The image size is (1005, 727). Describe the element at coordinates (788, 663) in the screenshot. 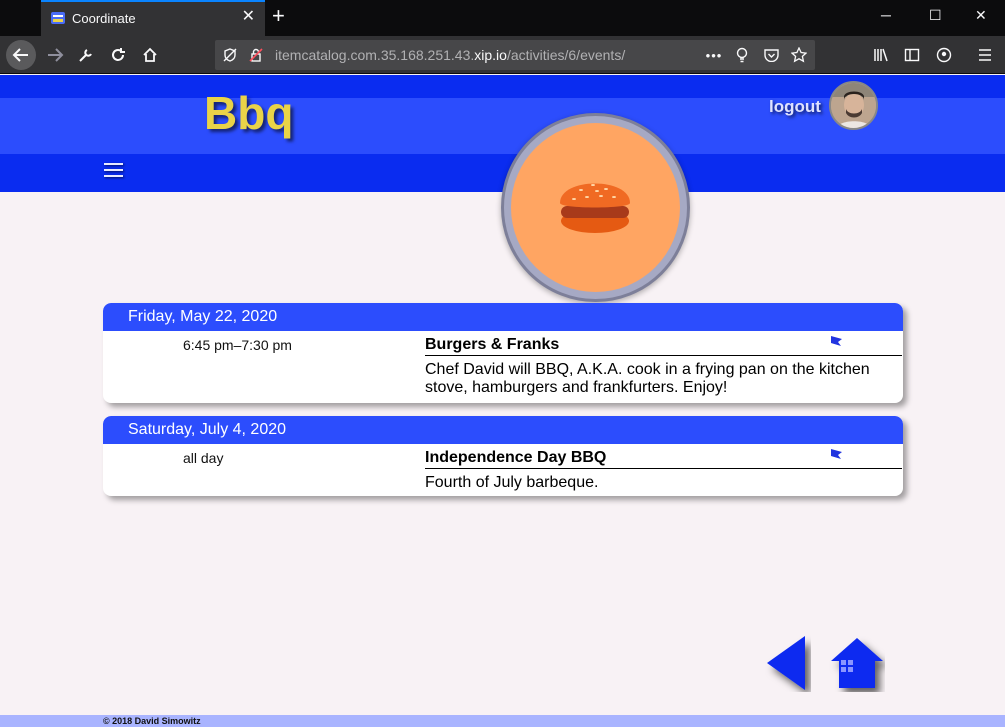

I see `back-arrow-icon` at that location.